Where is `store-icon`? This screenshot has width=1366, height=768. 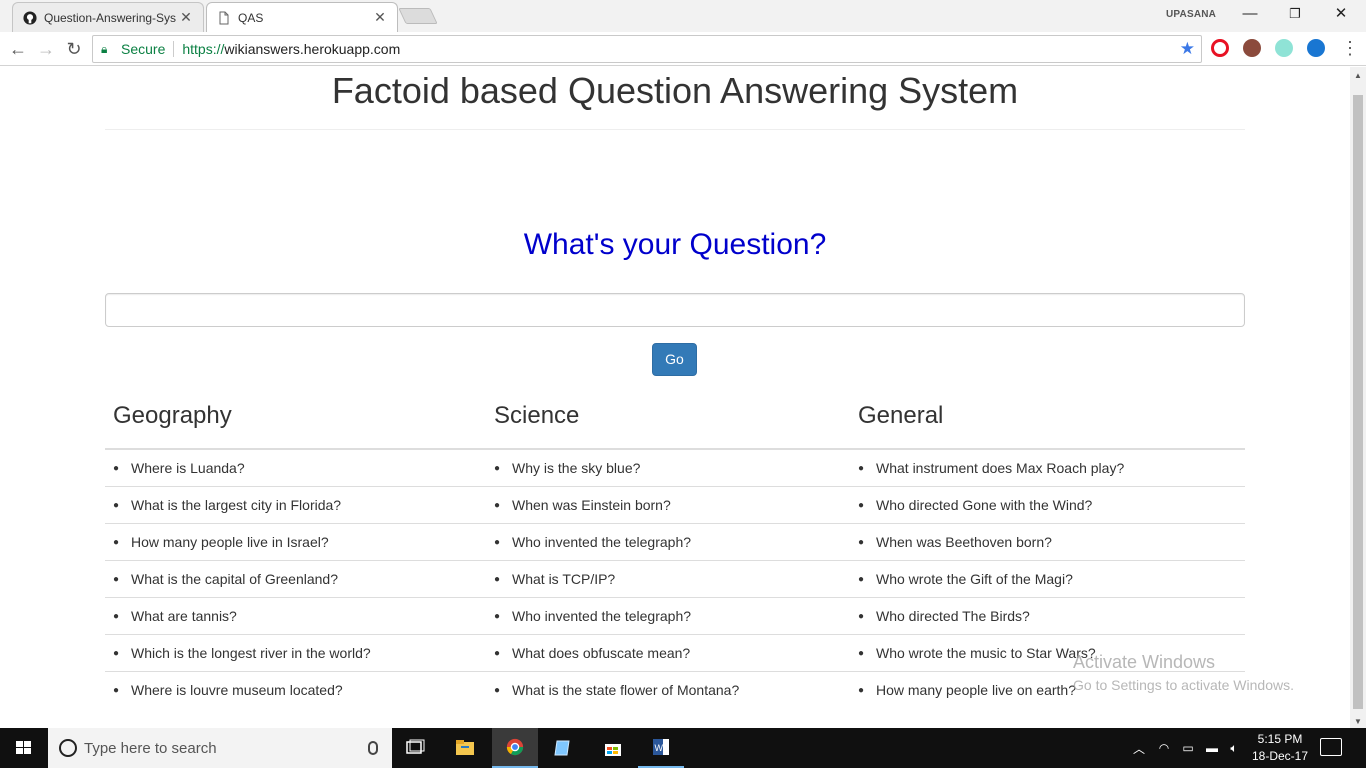 store-icon is located at coordinates (613, 748).